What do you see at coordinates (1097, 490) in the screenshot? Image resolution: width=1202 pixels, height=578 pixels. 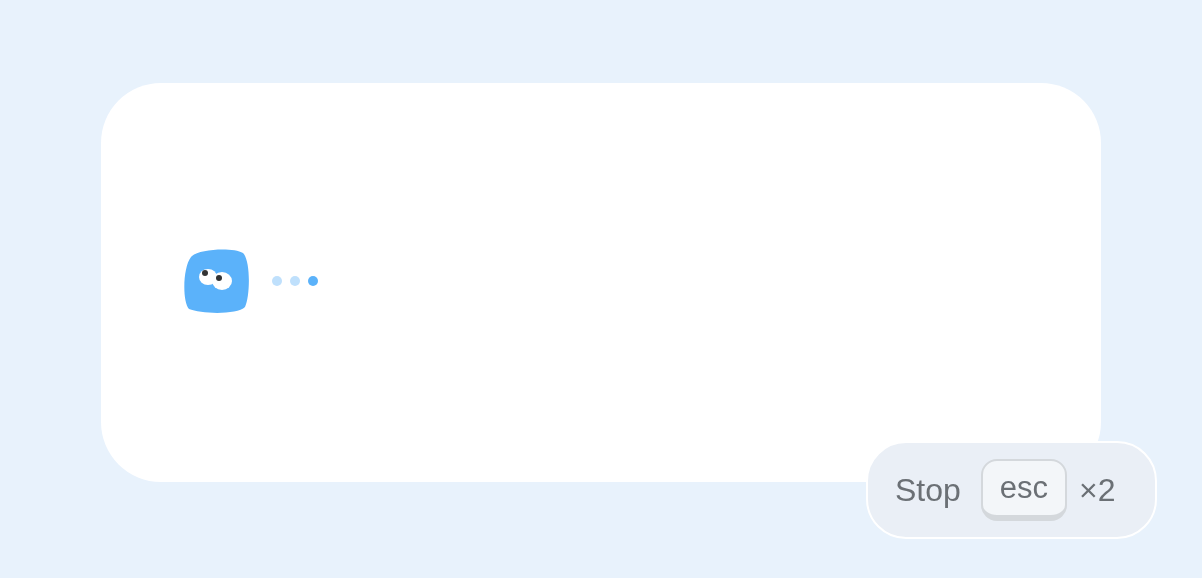 I see `repeat-count: ×2` at bounding box center [1097, 490].